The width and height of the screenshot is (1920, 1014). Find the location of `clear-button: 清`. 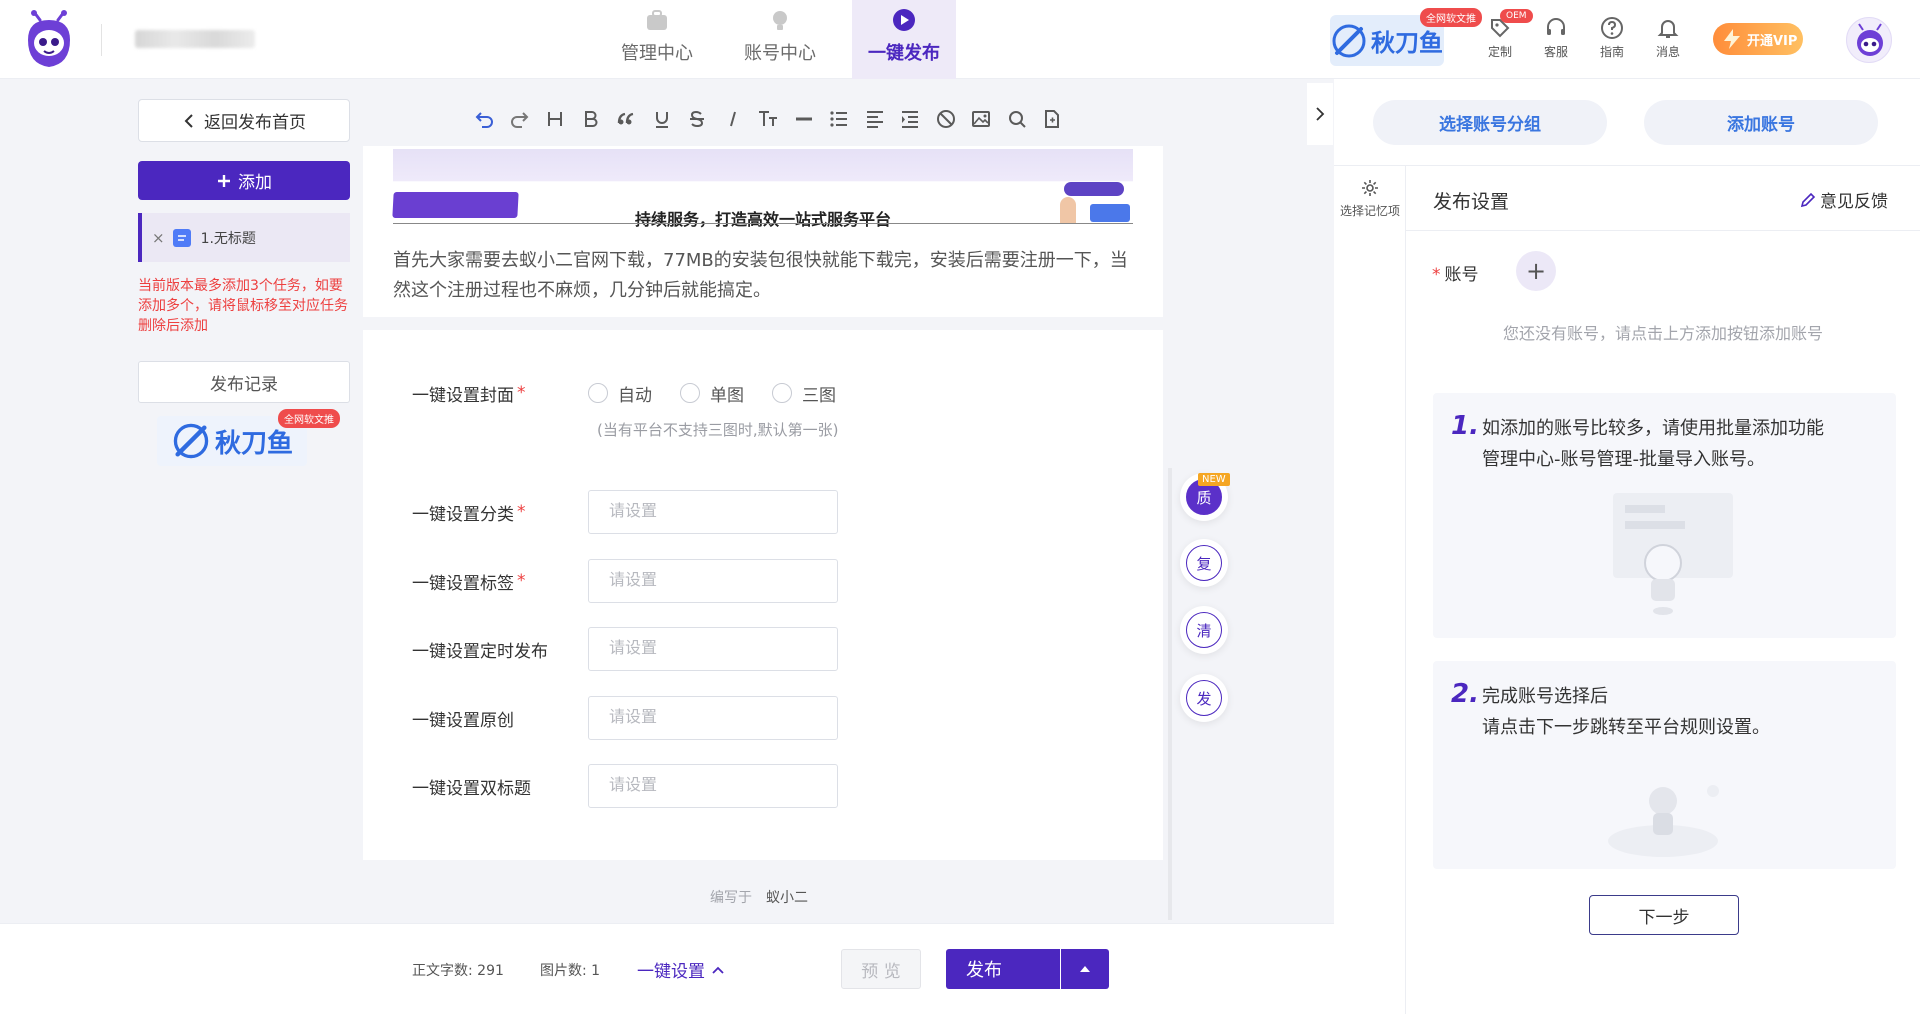

clear-button: 清 is located at coordinates (1204, 630).